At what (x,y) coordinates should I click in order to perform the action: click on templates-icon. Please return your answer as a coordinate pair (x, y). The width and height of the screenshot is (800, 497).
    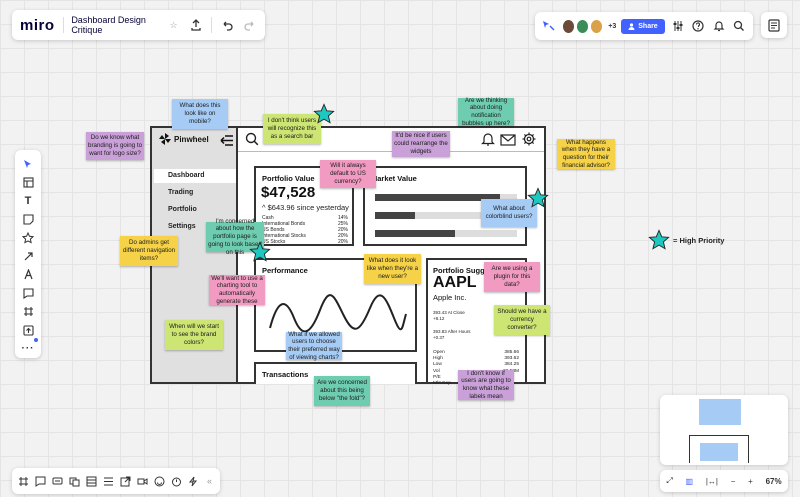
    Looking at the image, I should click on (28, 182).